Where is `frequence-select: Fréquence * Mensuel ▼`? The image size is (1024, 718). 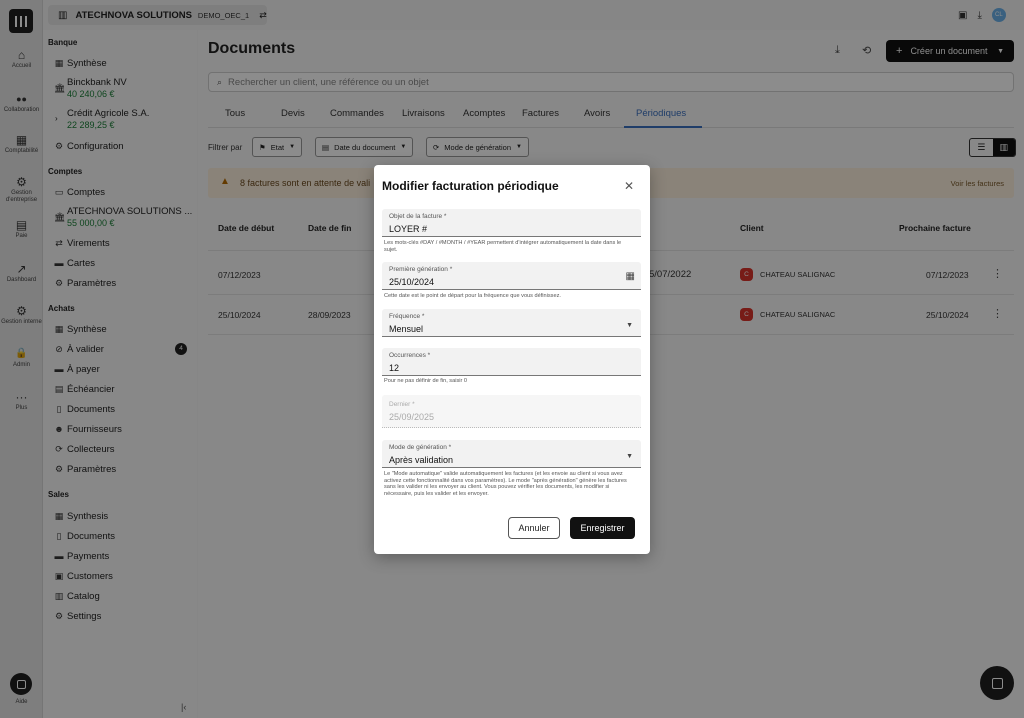
frequence-select: Fréquence * Mensuel ▼ is located at coordinates (511, 323).